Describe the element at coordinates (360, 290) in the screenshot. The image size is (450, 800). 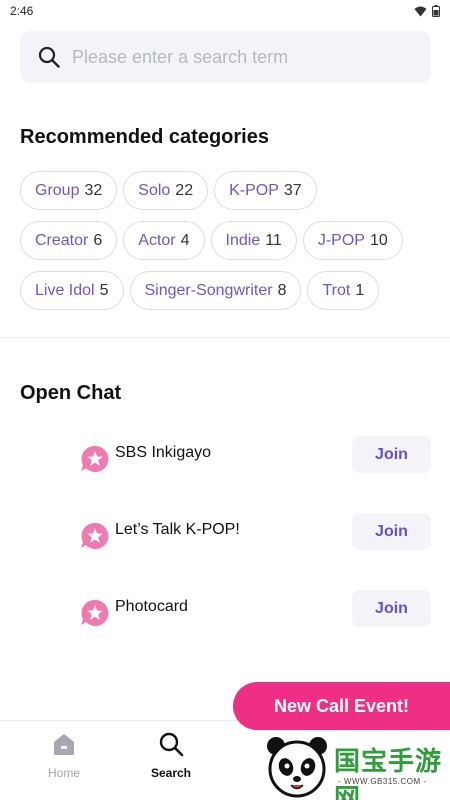
I see `chip-count: 1` at that location.